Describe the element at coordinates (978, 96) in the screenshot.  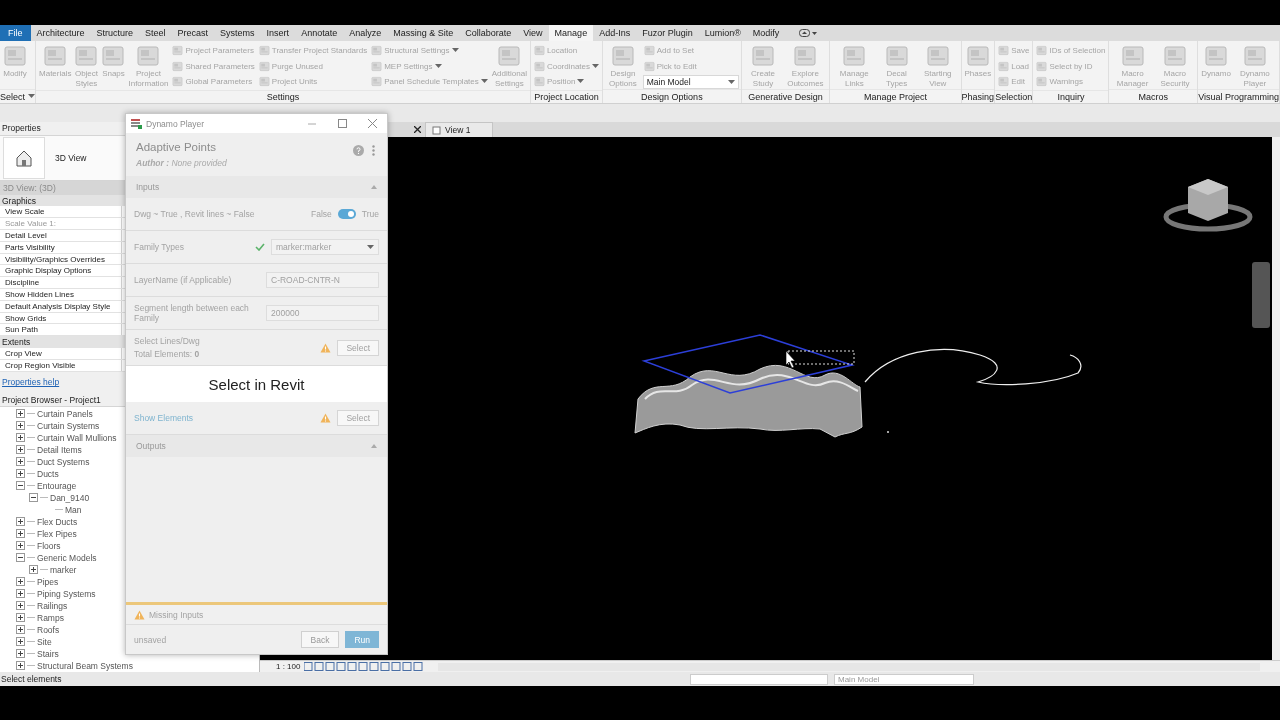
I see `panel-title: Phasing` at that location.